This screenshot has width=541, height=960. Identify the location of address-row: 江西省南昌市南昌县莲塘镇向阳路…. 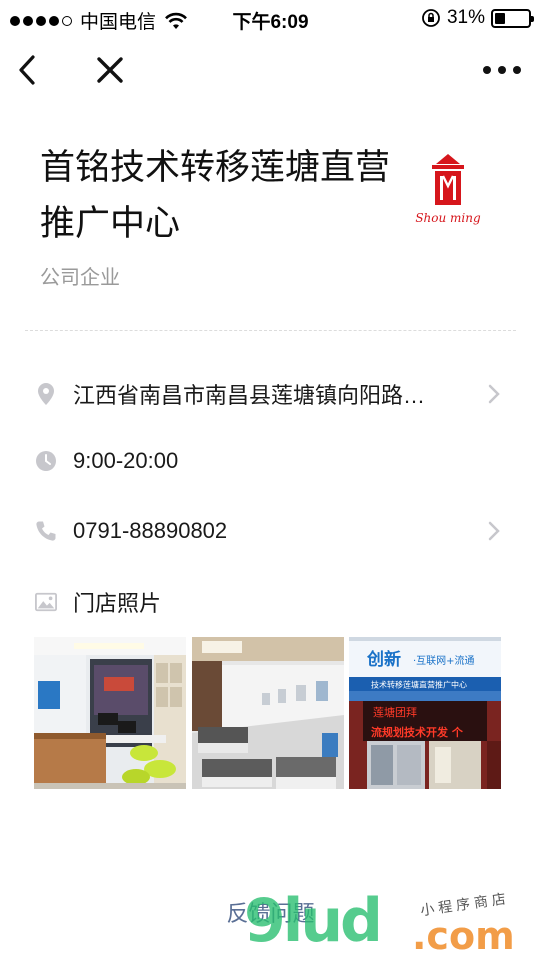
(270, 394).